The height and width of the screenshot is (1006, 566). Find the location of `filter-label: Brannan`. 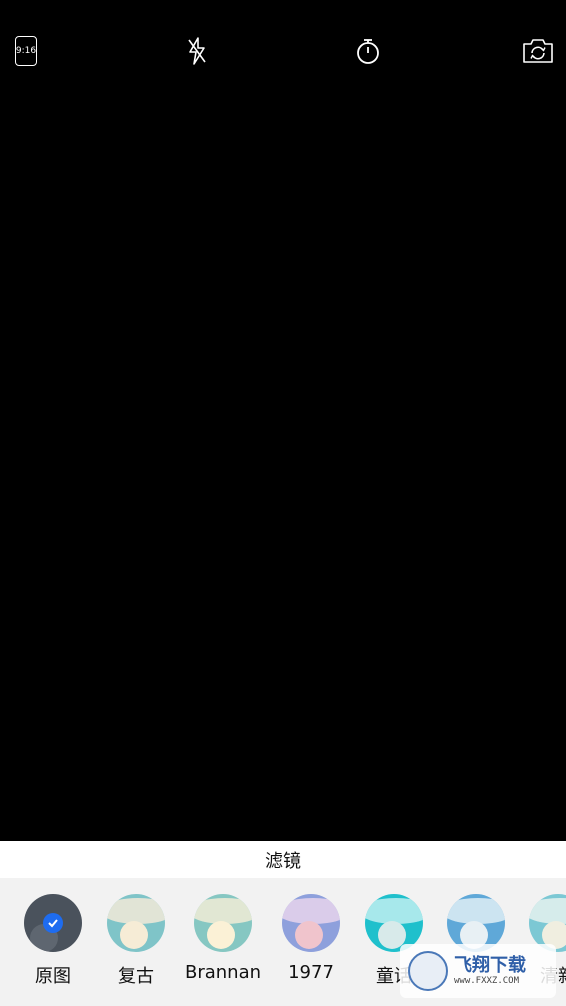

filter-label: Brannan is located at coordinates (223, 972).